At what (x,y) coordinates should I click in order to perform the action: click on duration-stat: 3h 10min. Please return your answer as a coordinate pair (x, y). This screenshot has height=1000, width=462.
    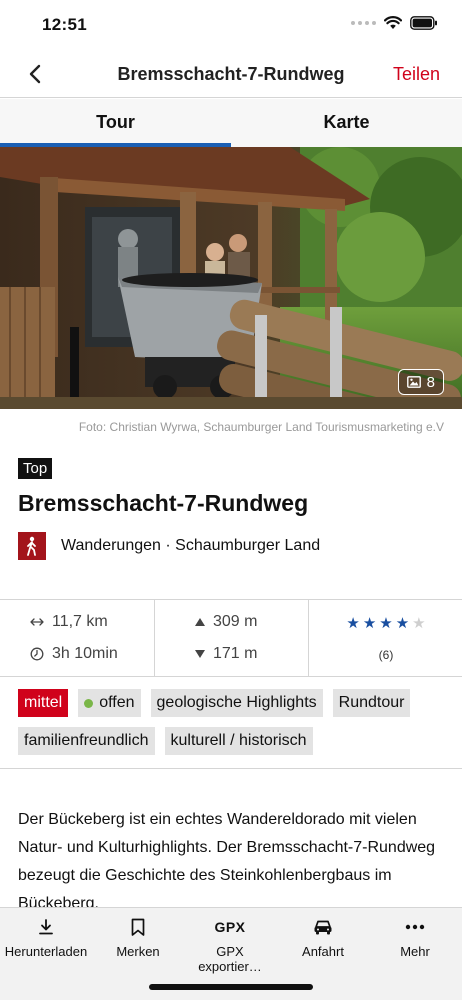
    Looking at the image, I should click on (74, 654).